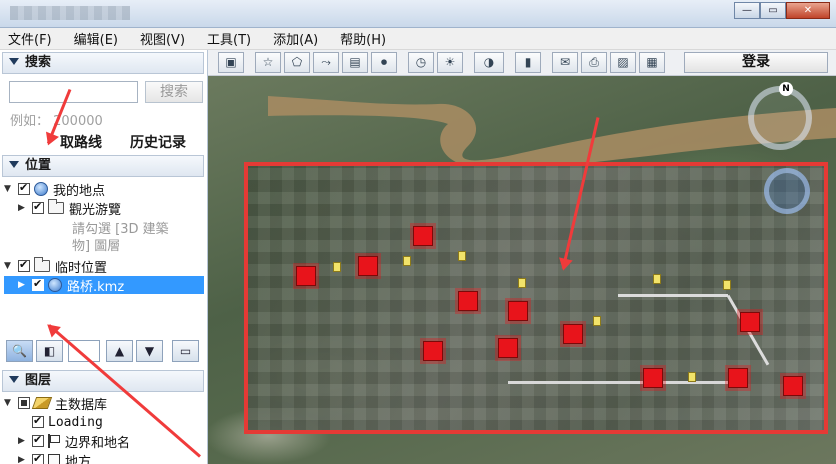 The width and height of the screenshot is (836, 464). What do you see at coordinates (49, 351) in the screenshot?
I see `panel-toggle-icon: ◧` at bounding box center [49, 351].